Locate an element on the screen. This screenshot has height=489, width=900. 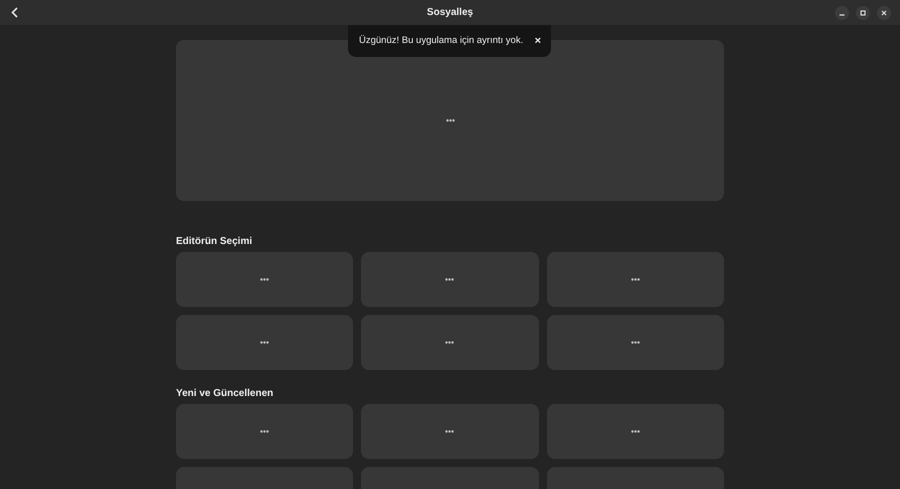
section-title: Editörün Seçimi is located at coordinates (215, 242).